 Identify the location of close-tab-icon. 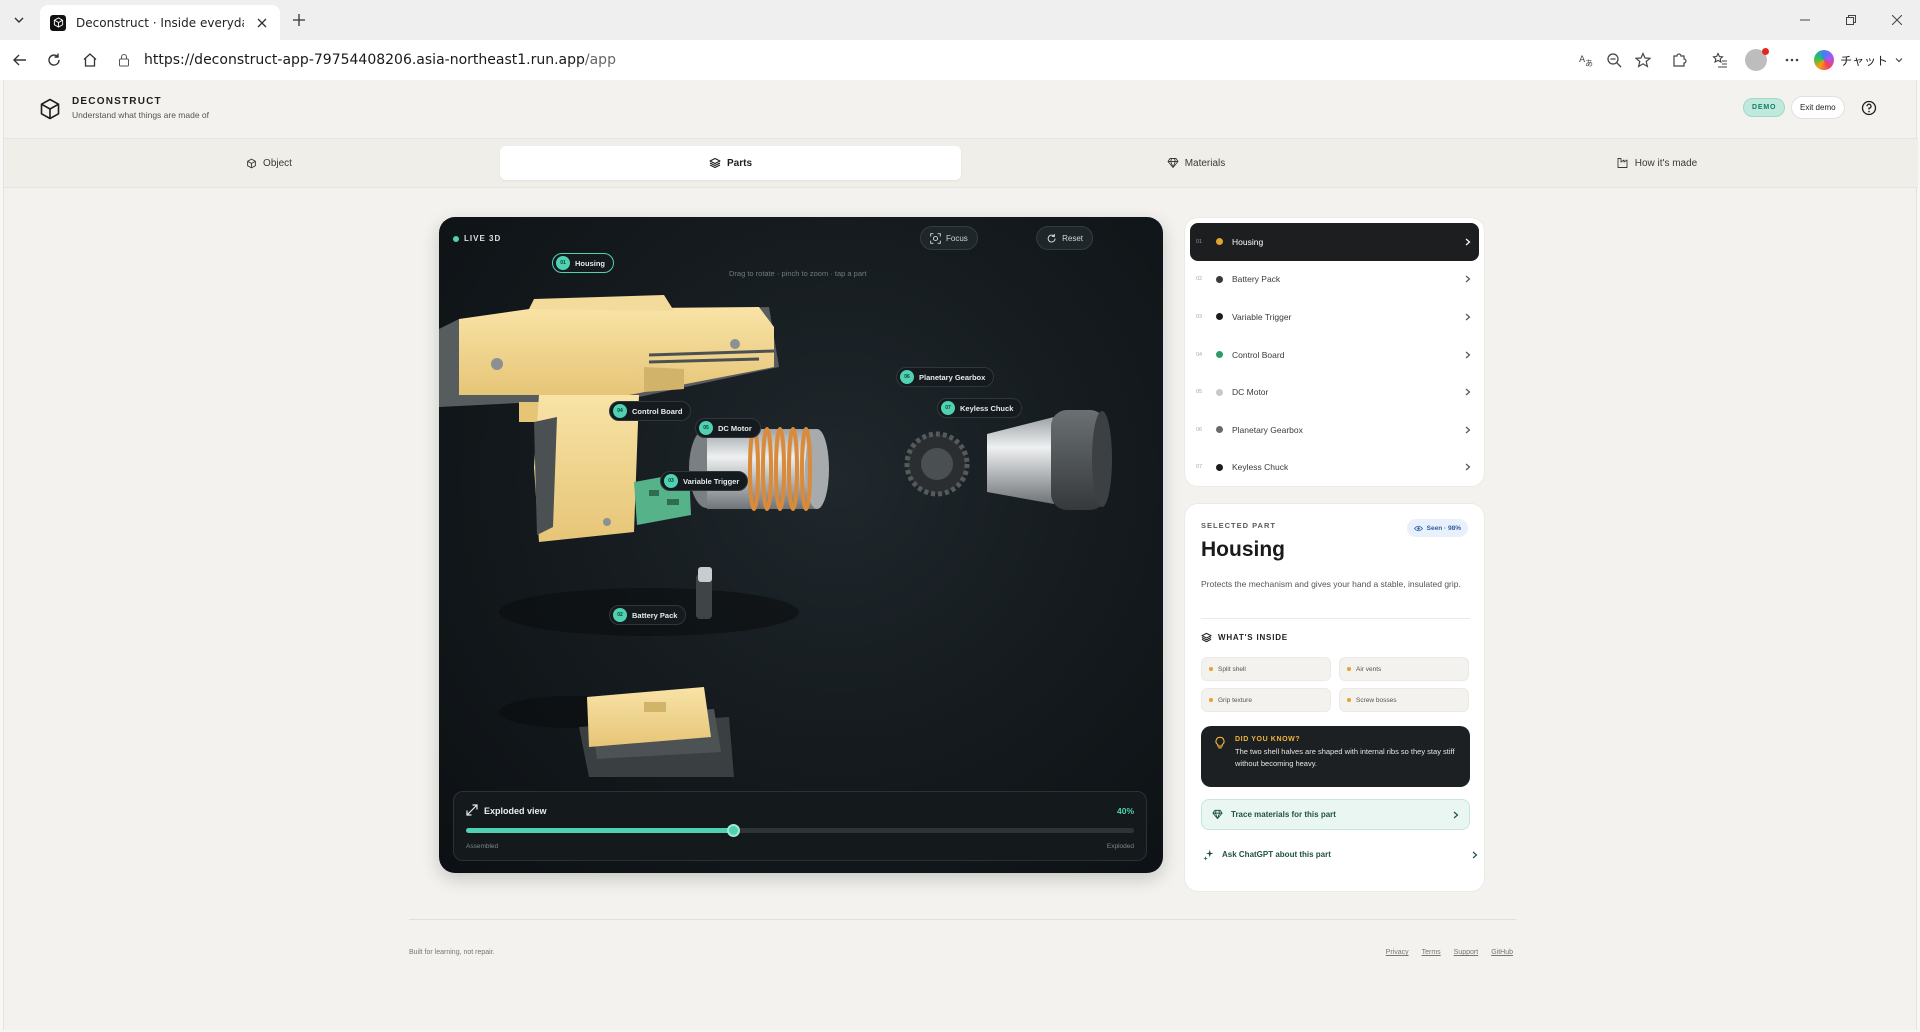
(262, 23).